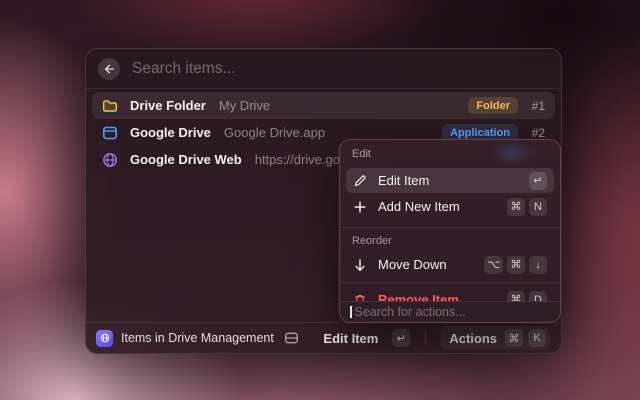 Image resolution: width=640 pixels, height=400 pixels. I want to click on k-keycap: K, so click(537, 338).